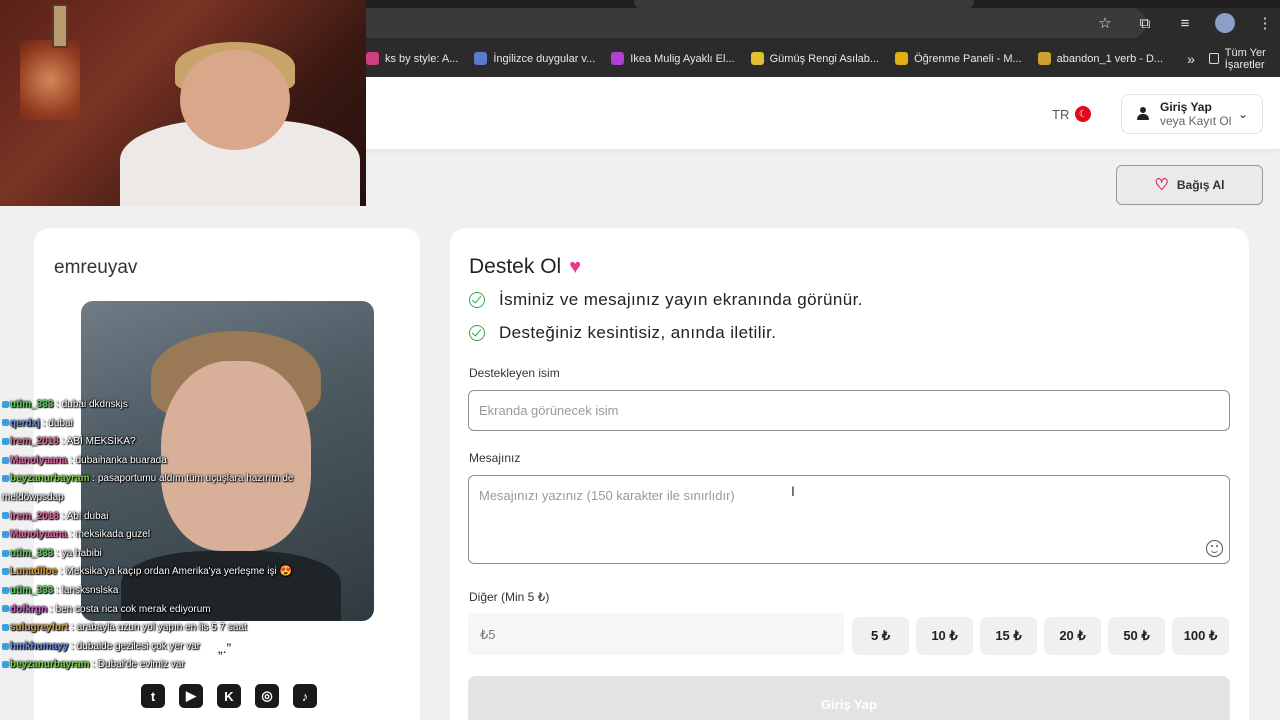 The image size is (1280, 720). Describe the element at coordinates (267, 696) in the screenshot. I see `instagram-icon: ◎` at that location.